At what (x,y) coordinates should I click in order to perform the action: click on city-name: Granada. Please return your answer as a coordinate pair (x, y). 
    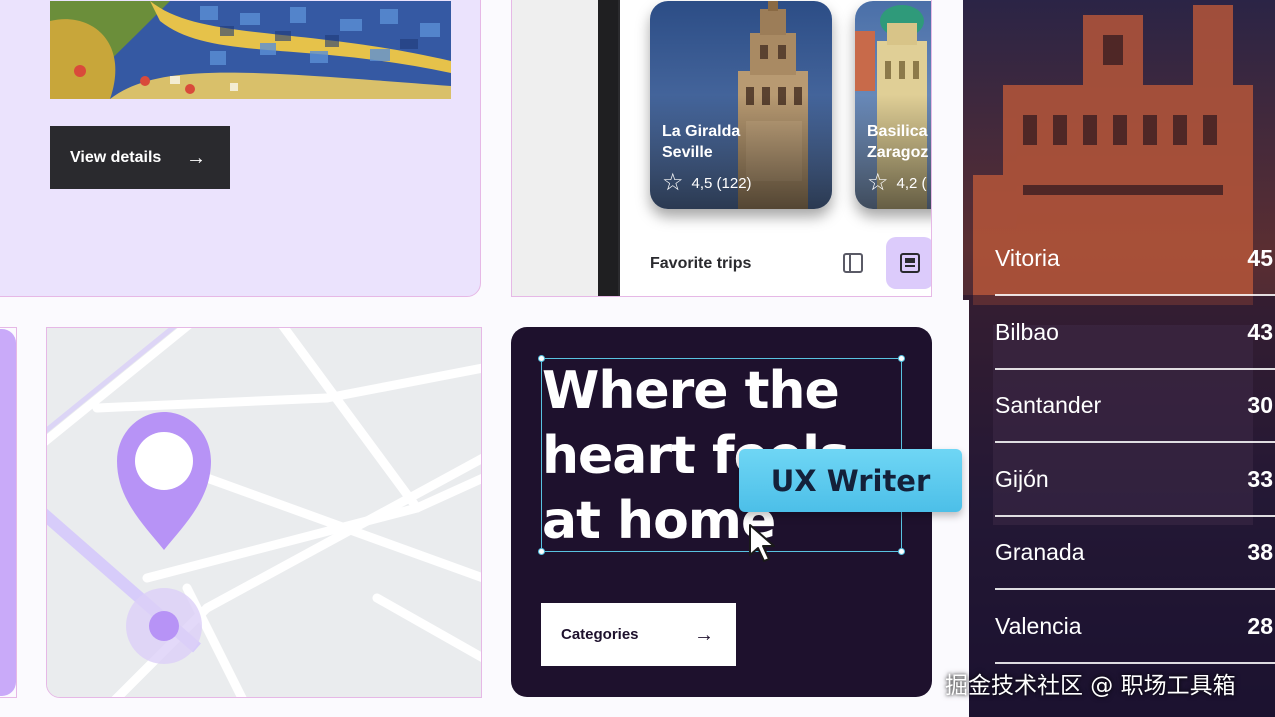
    Looking at the image, I should click on (1040, 551).